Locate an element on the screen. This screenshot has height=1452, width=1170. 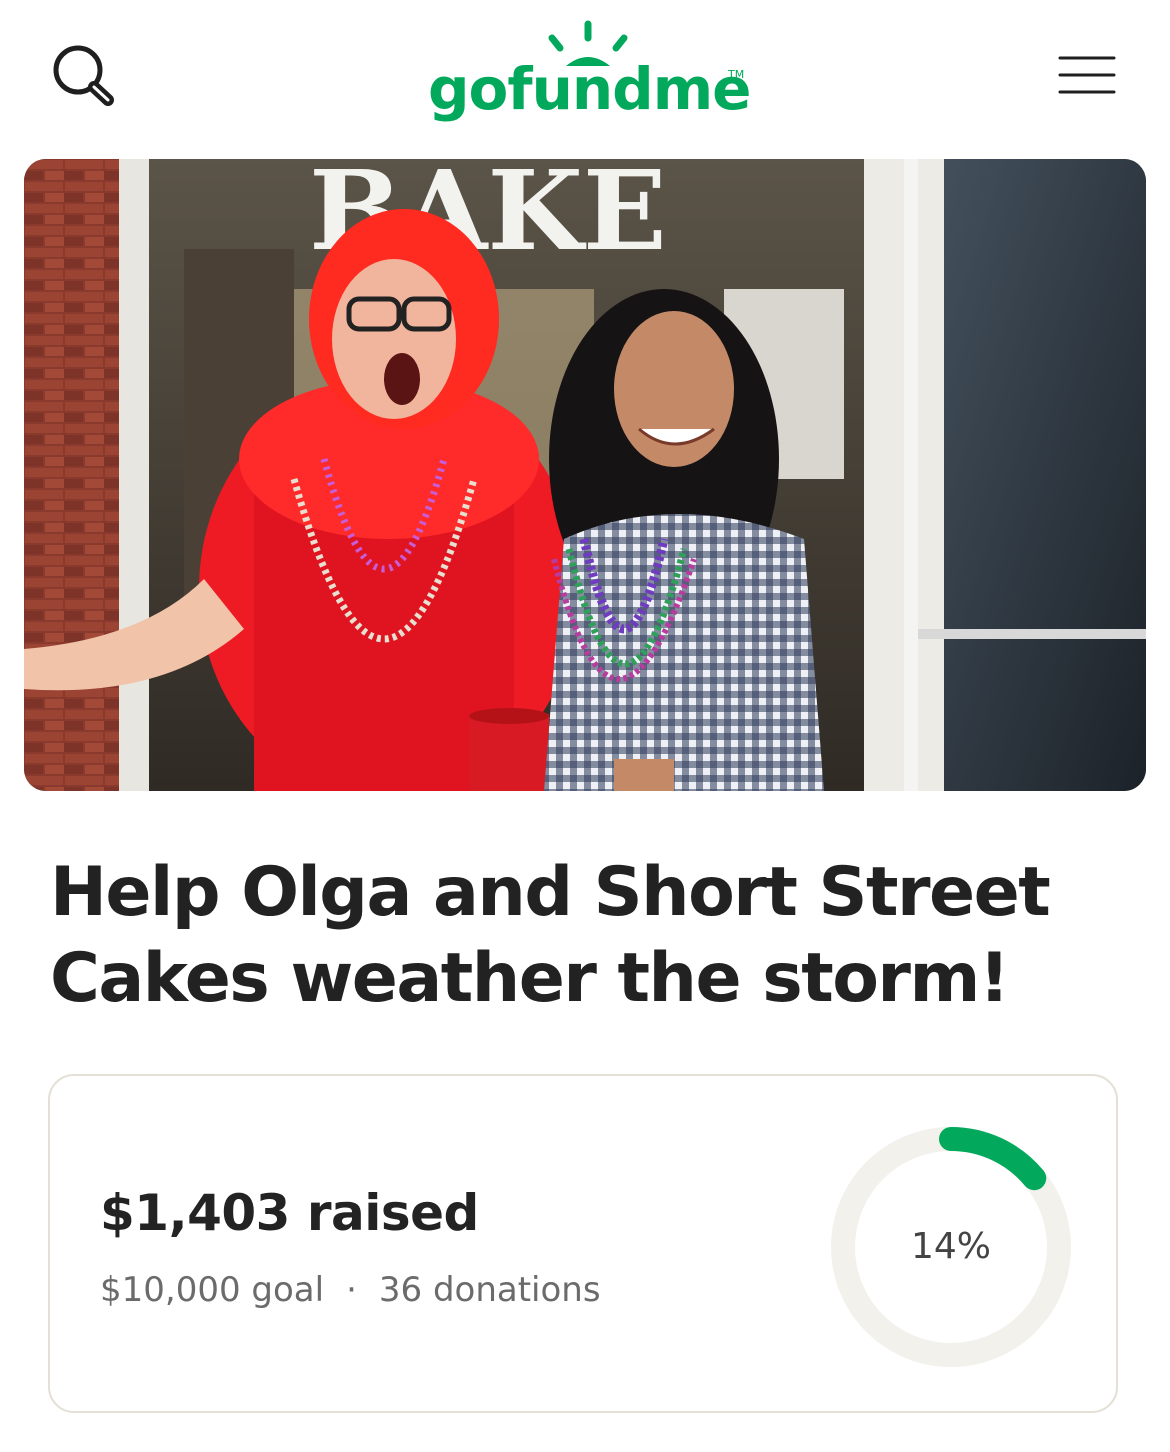
logo-wordmark: gofundme is located at coordinates (589, 89).